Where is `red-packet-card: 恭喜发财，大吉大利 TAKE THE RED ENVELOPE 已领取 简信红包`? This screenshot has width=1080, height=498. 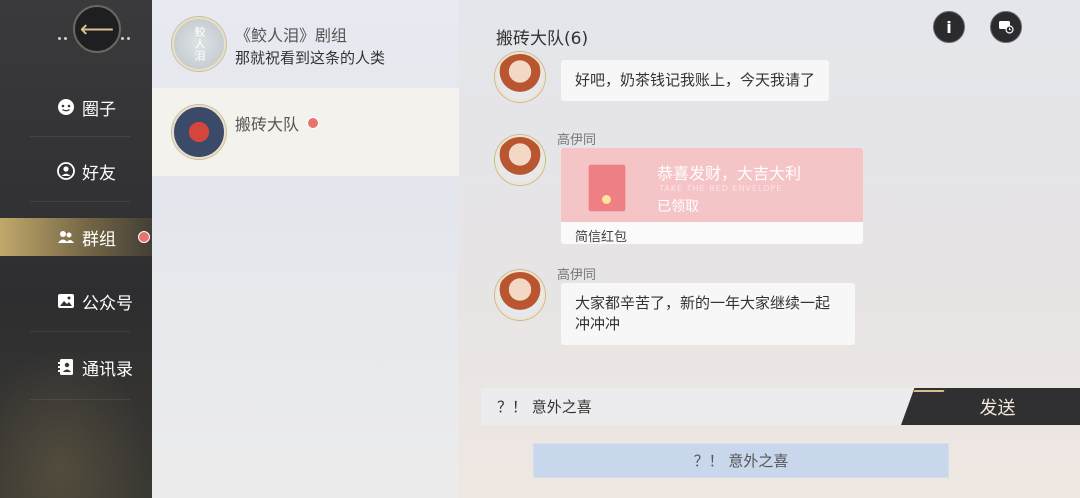 red-packet-card: 恭喜发财，大吉大利 TAKE THE RED ENVELOPE 已领取 简信红包 is located at coordinates (712, 196).